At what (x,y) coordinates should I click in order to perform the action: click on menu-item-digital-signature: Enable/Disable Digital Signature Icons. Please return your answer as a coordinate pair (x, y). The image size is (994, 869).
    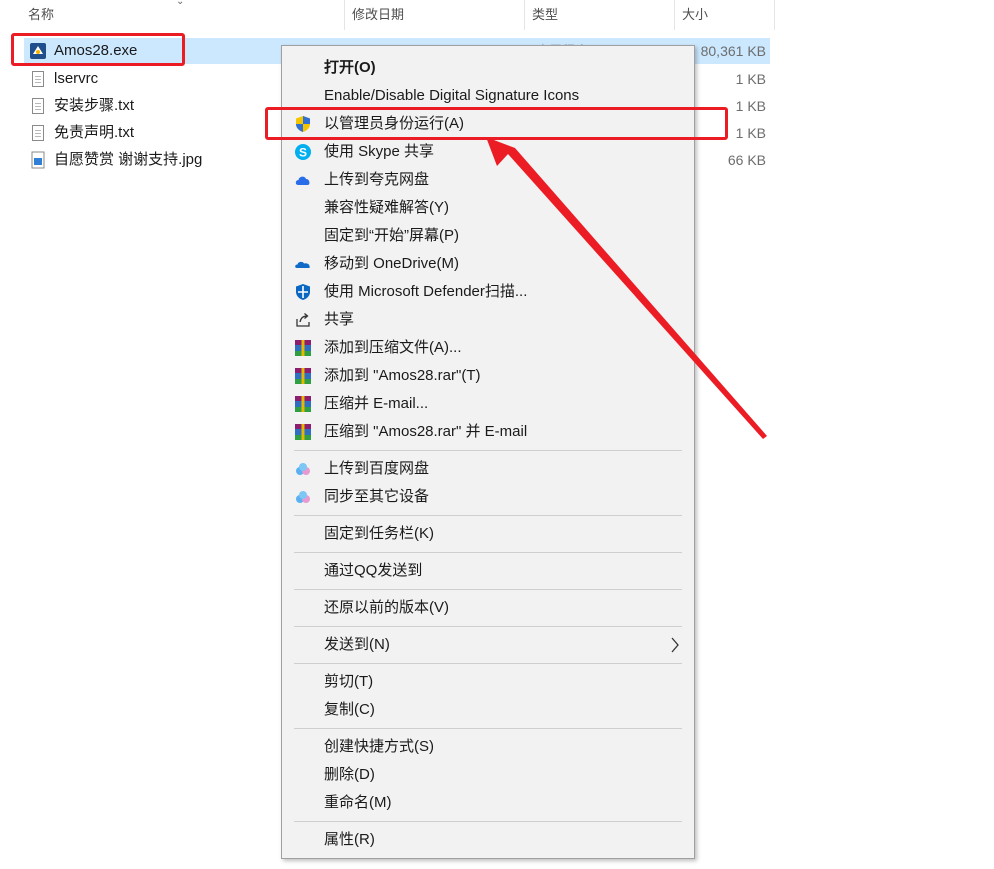
    Looking at the image, I should click on (488, 96).